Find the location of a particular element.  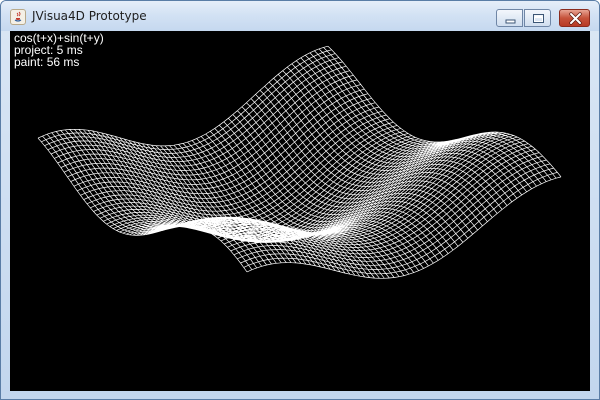

minimize-icon is located at coordinates (510, 21).